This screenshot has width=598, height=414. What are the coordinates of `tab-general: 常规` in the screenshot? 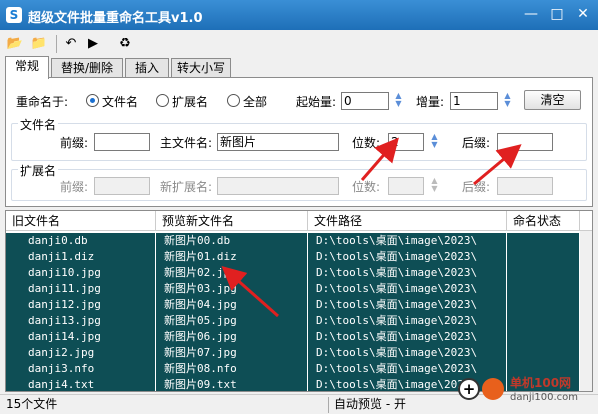 It's located at (27, 67).